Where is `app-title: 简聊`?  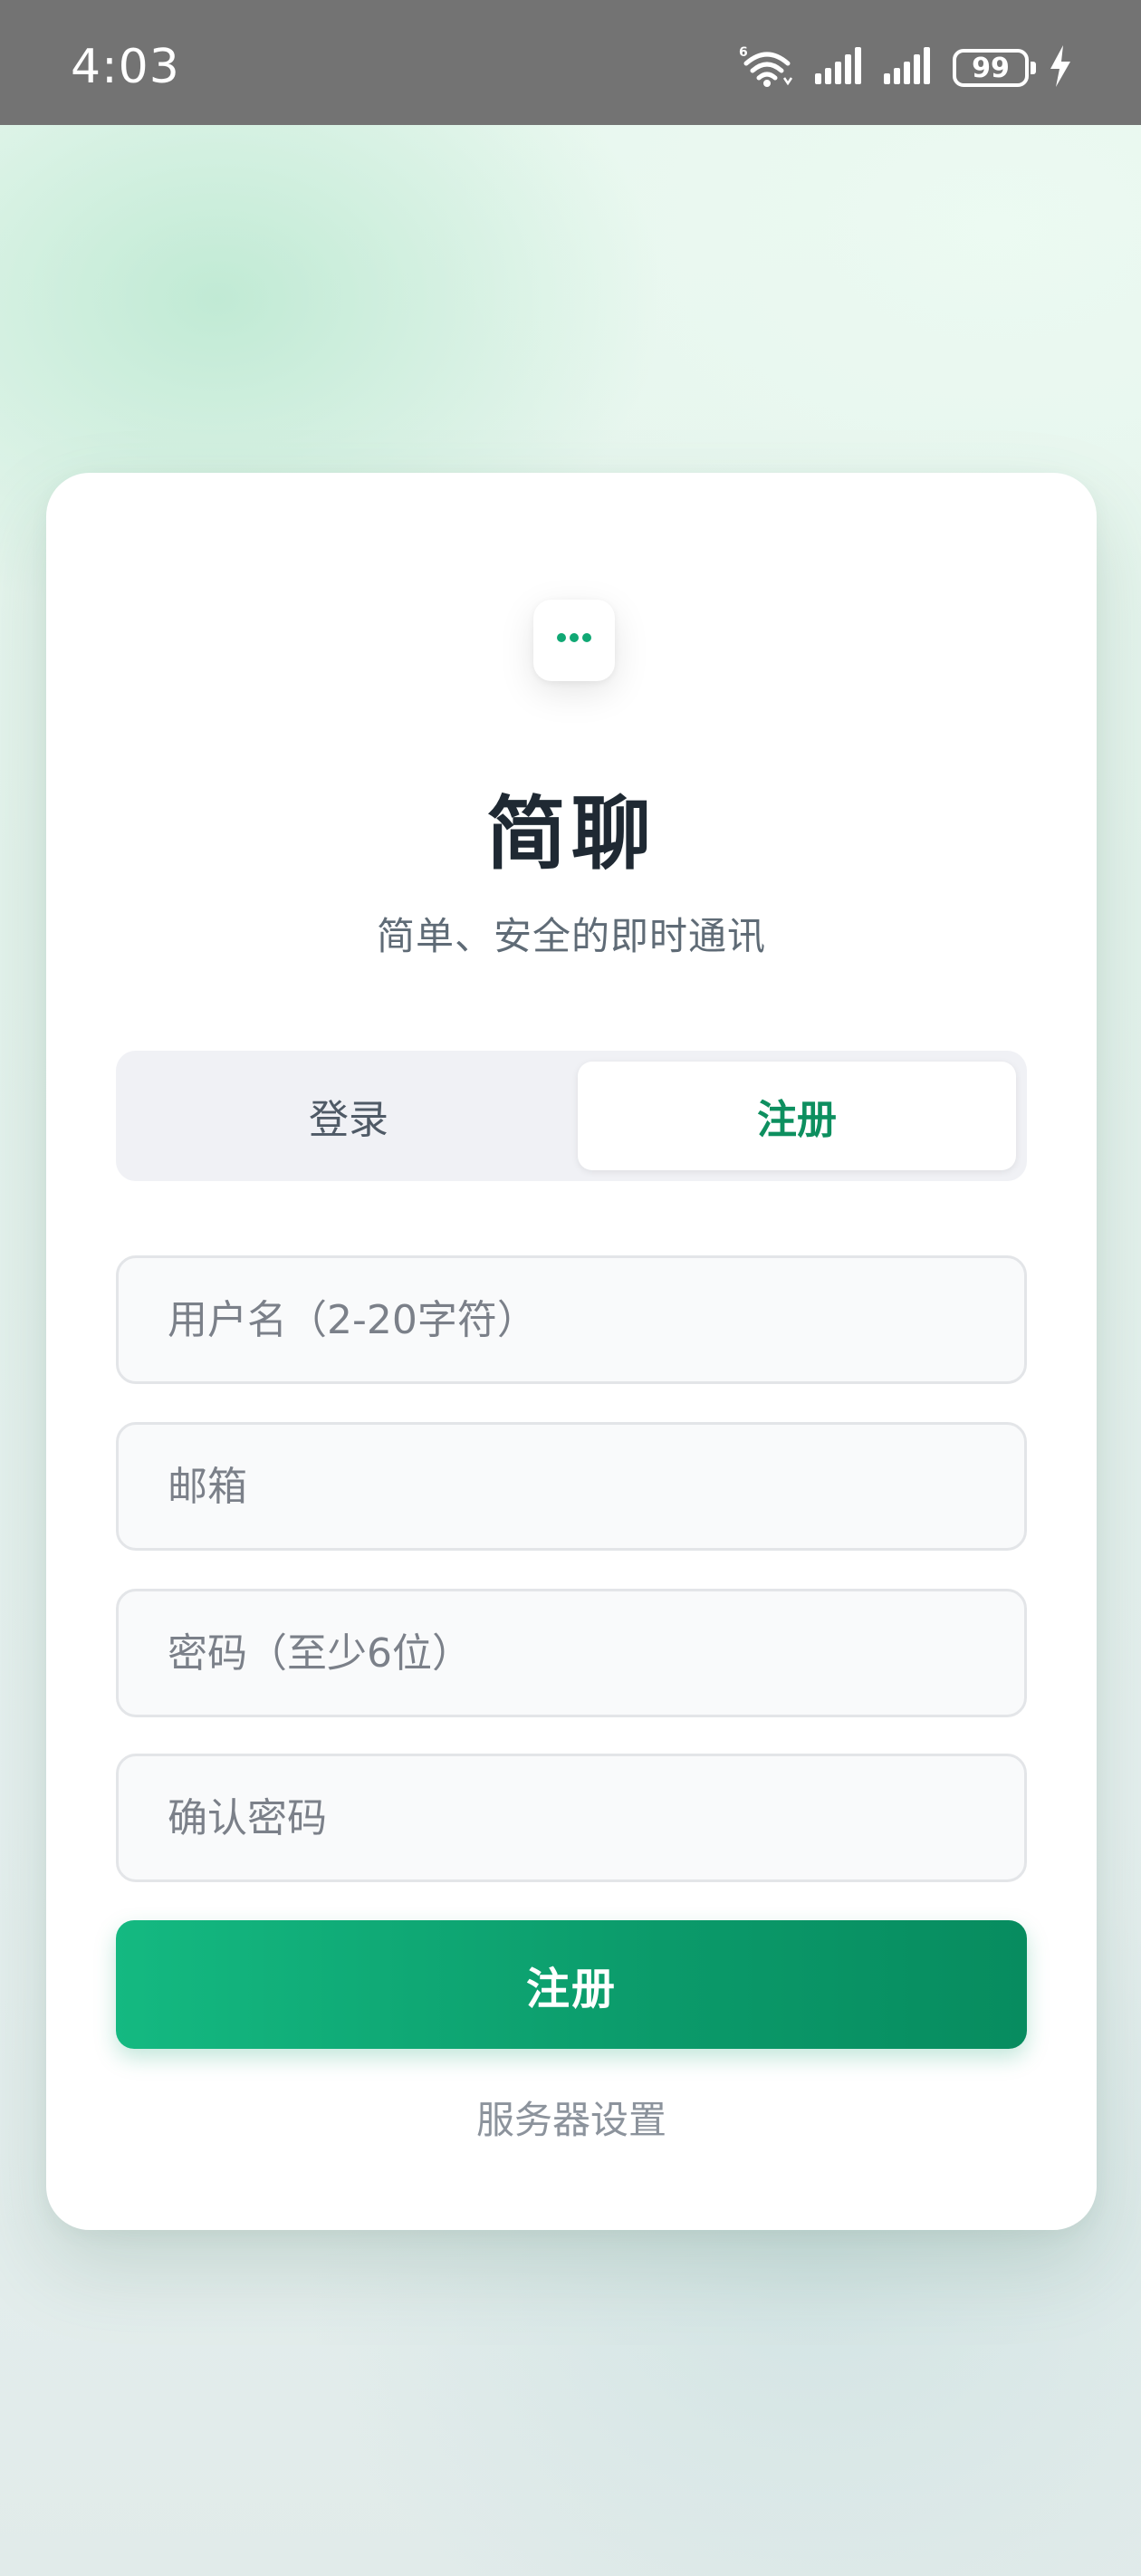
app-title: 简聊 is located at coordinates (571, 833).